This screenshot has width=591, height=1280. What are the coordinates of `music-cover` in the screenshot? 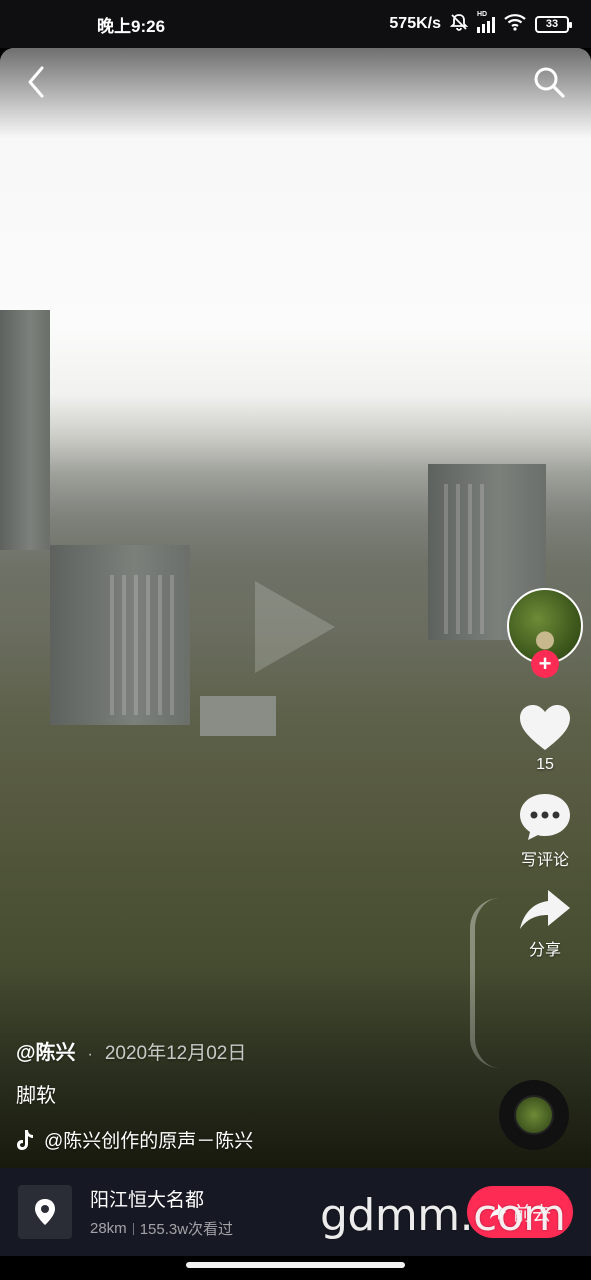 It's located at (534, 1115).